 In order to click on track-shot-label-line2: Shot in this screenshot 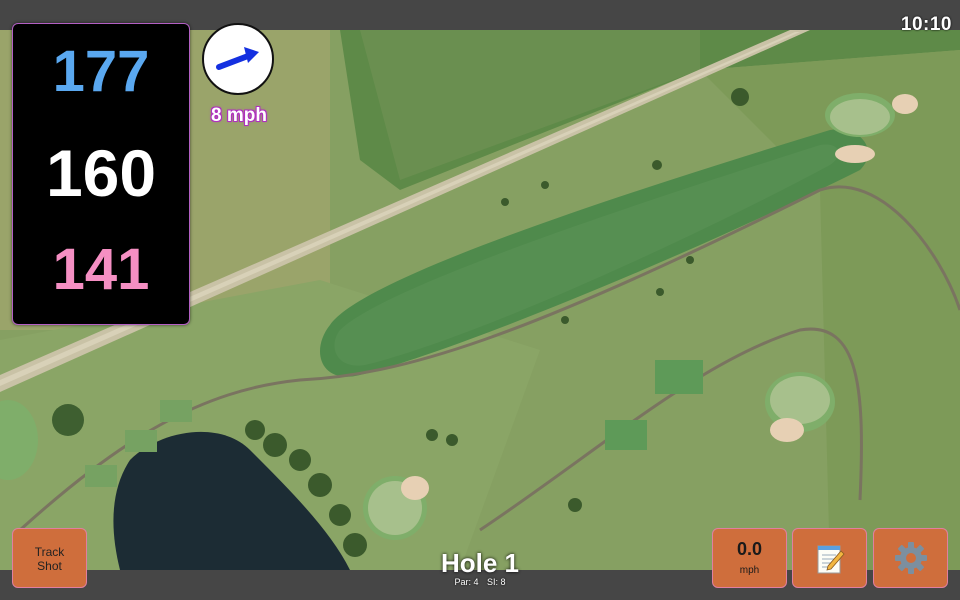, I will do `click(49, 566)`.